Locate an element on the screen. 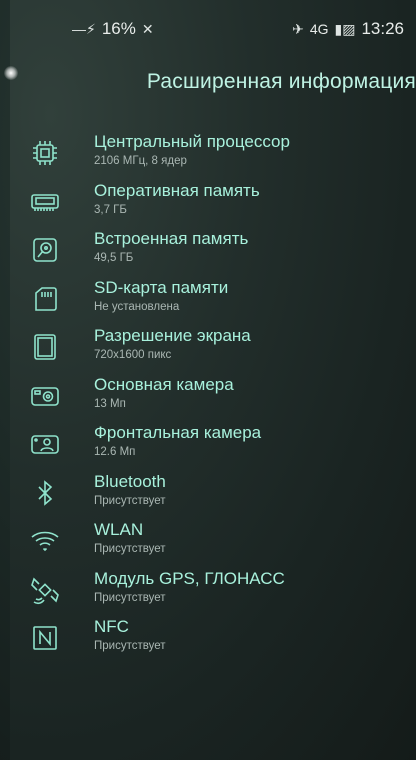 Image resolution: width=416 pixels, height=760 pixels. list-item: SD-карта памяти Не установлена is located at coordinates (213, 302).